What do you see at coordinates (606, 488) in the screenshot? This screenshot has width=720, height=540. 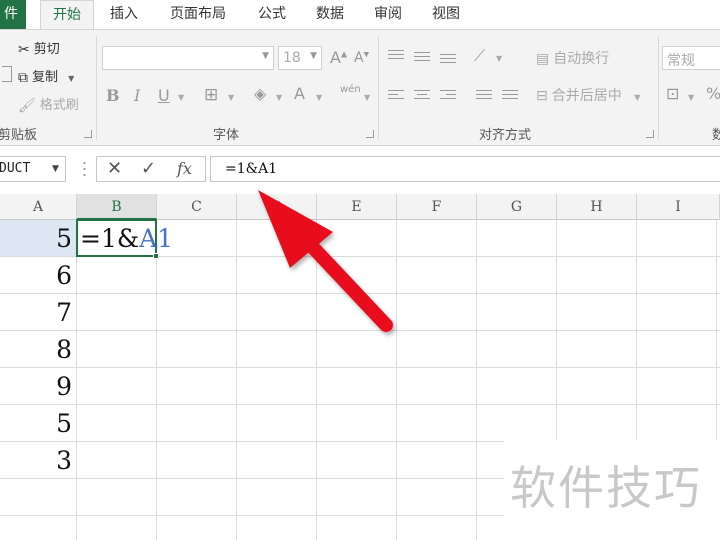 I see `watermark-text: 软件技巧` at bounding box center [606, 488].